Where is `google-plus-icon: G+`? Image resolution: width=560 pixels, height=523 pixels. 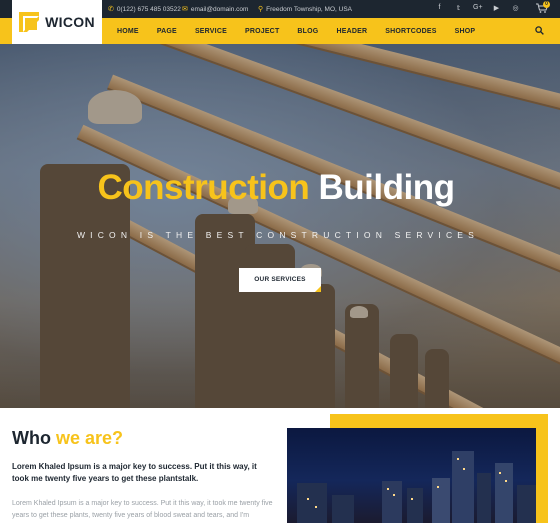 google-plus-icon: G+ is located at coordinates (478, 8).